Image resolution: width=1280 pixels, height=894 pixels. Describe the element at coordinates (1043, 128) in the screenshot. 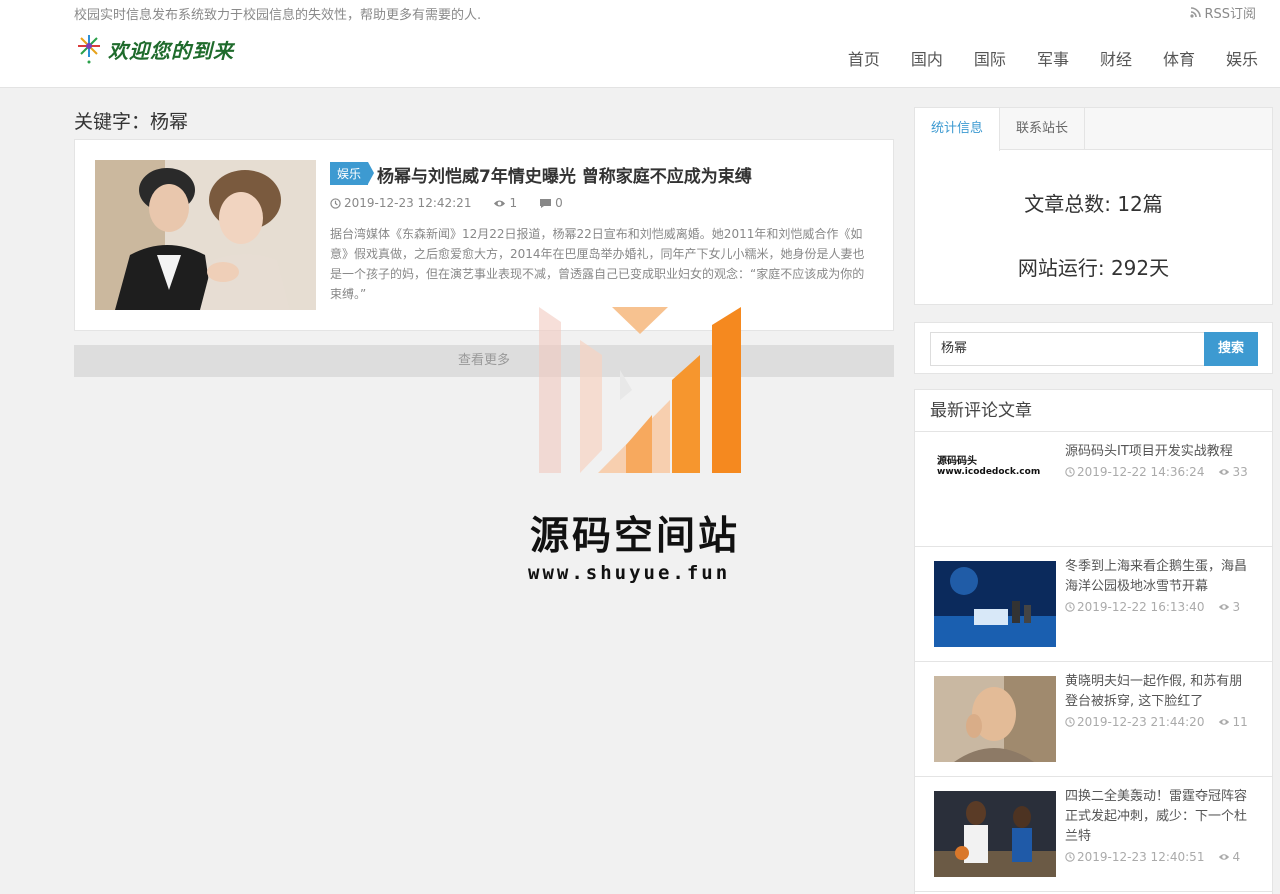

I see `tab-contact: 联系站长` at that location.